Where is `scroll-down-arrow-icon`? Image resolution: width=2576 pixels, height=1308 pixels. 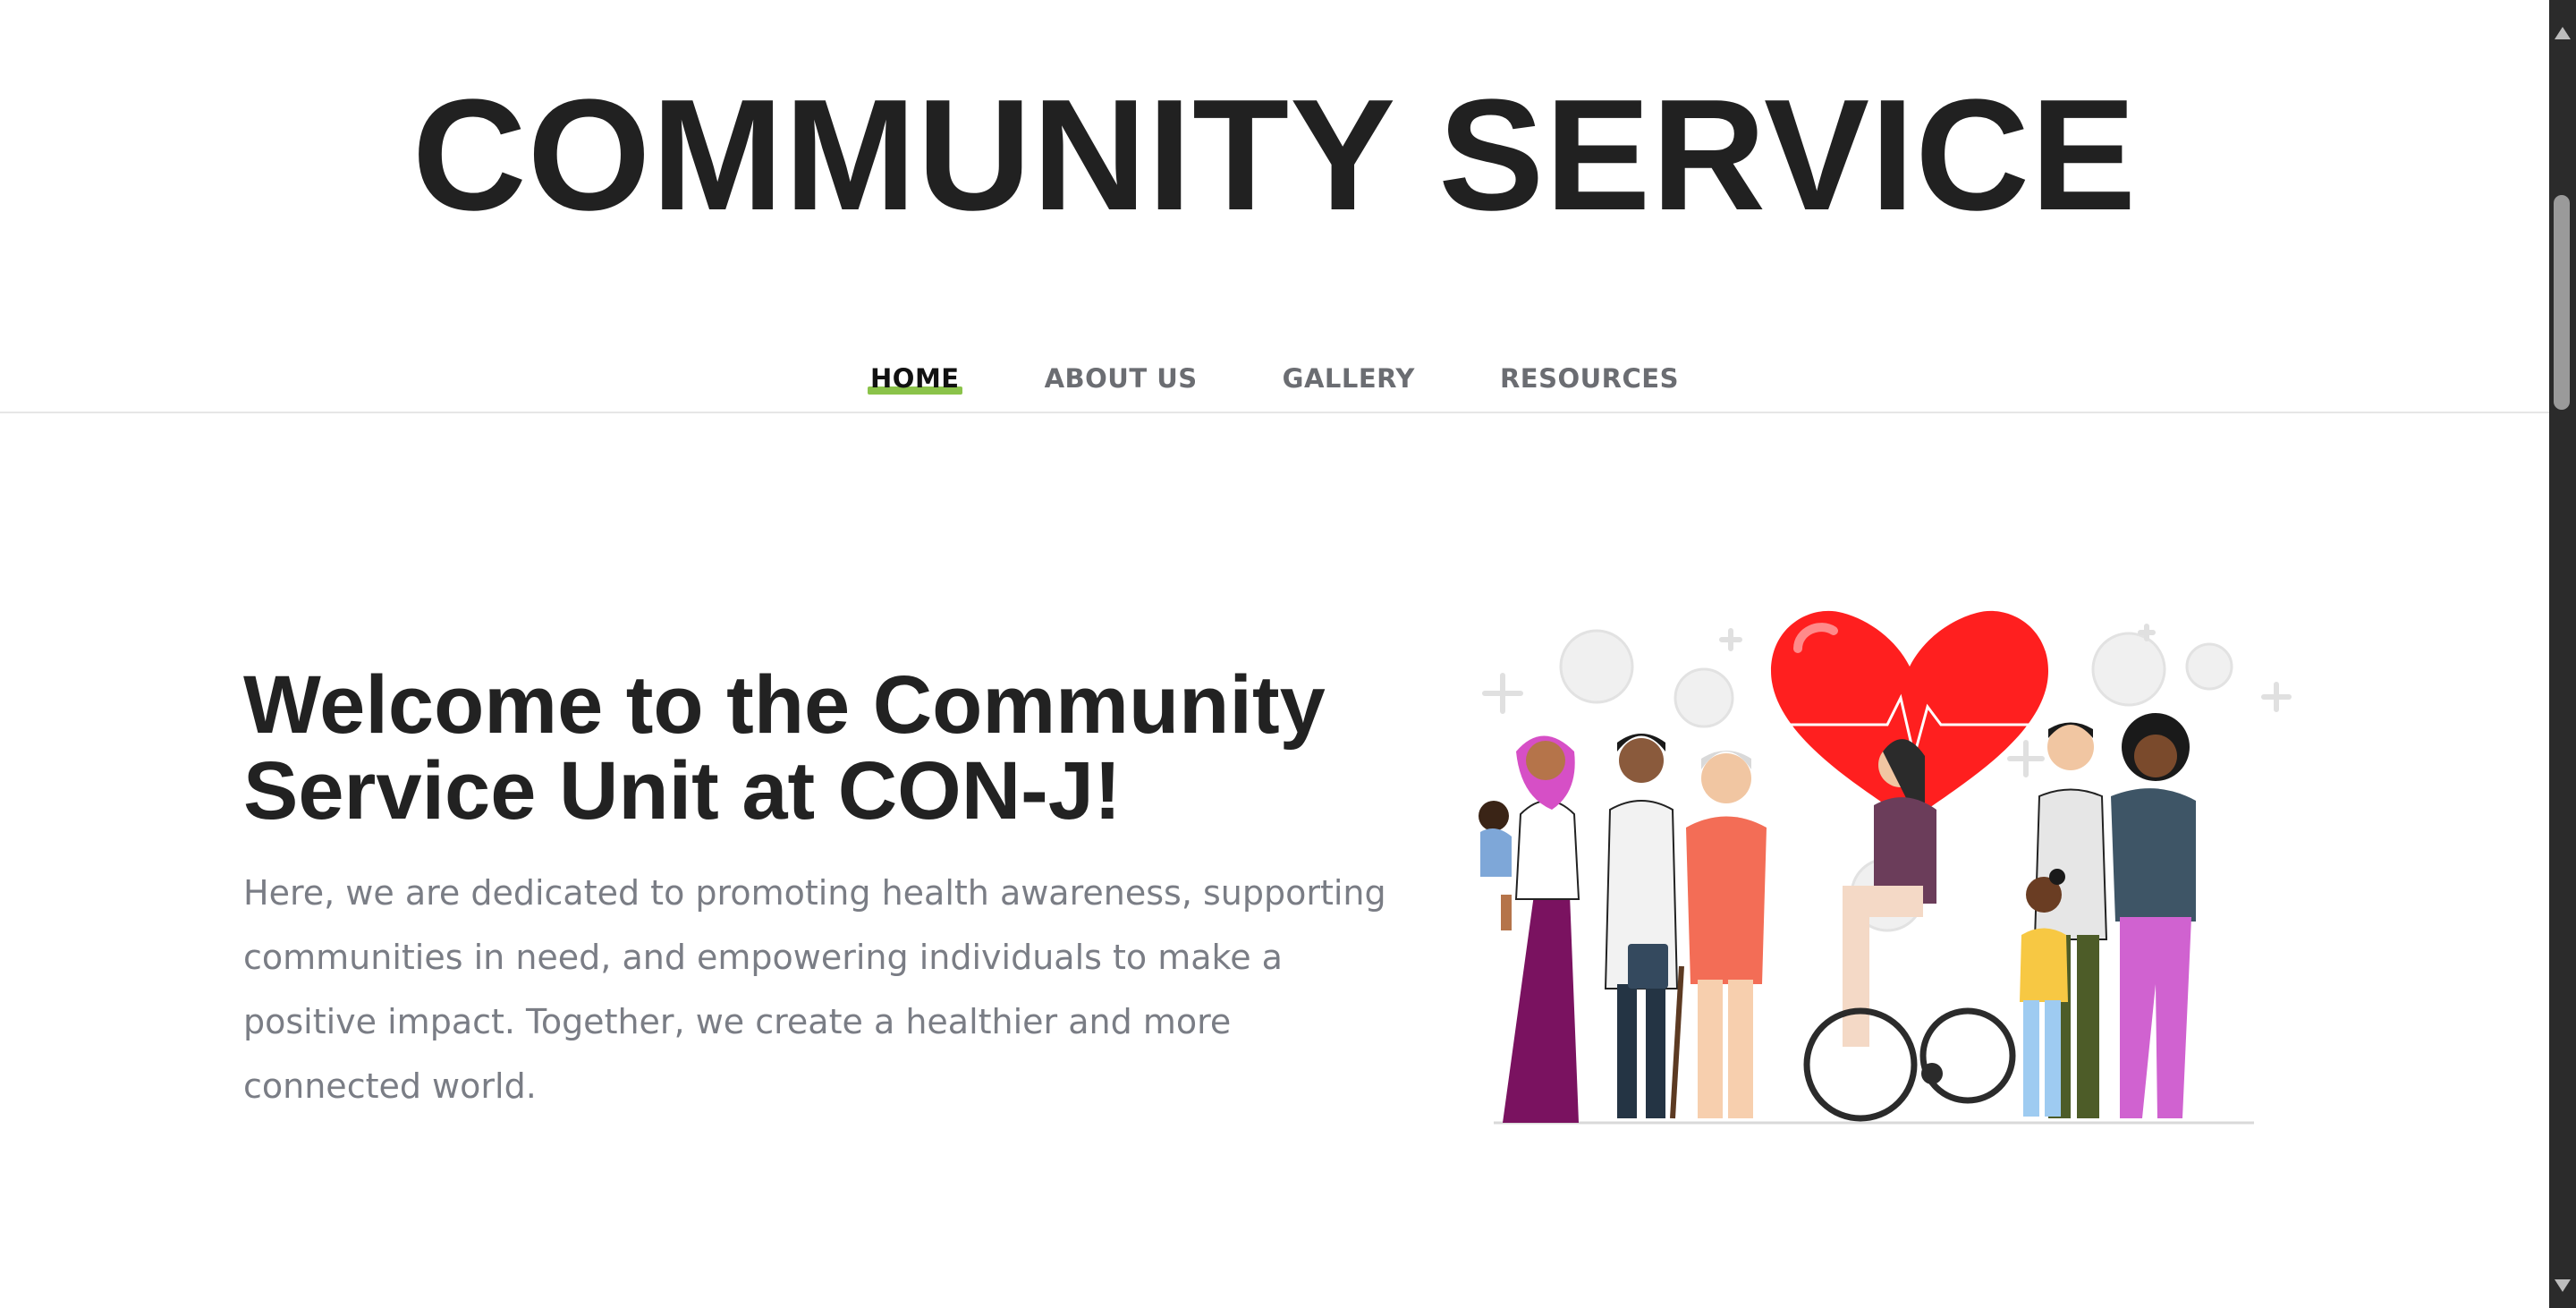
scroll-down-arrow-icon is located at coordinates (2563, 1285).